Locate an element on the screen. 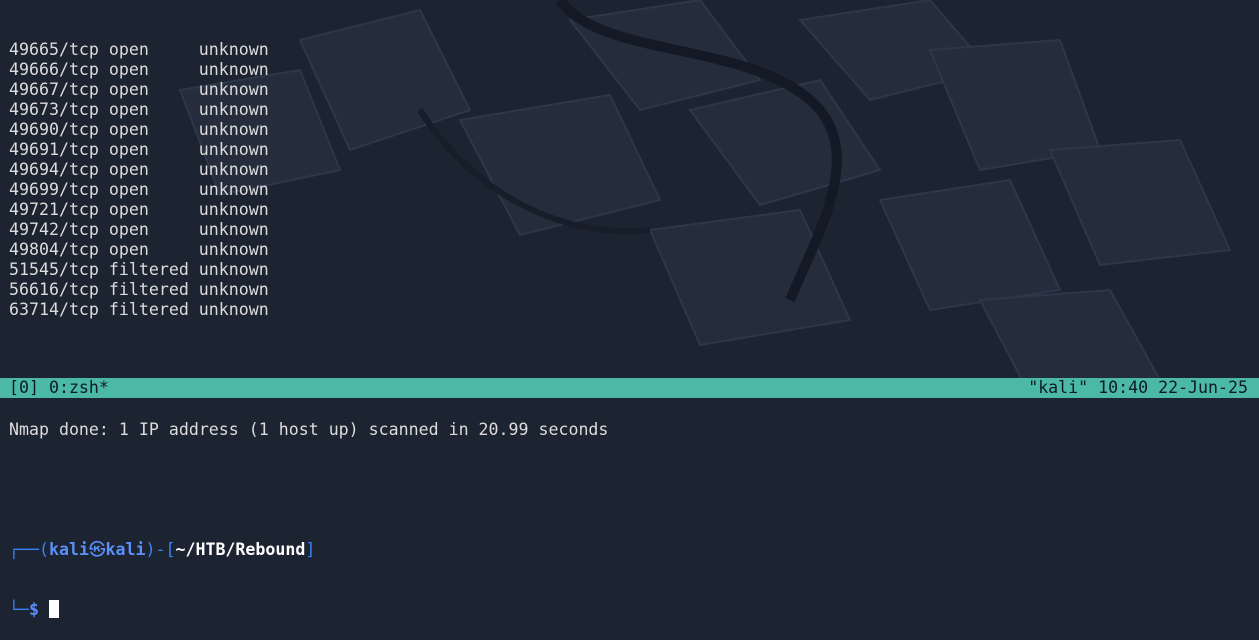 This screenshot has width=1259, height=640. text-cursor is located at coordinates (53, 609).